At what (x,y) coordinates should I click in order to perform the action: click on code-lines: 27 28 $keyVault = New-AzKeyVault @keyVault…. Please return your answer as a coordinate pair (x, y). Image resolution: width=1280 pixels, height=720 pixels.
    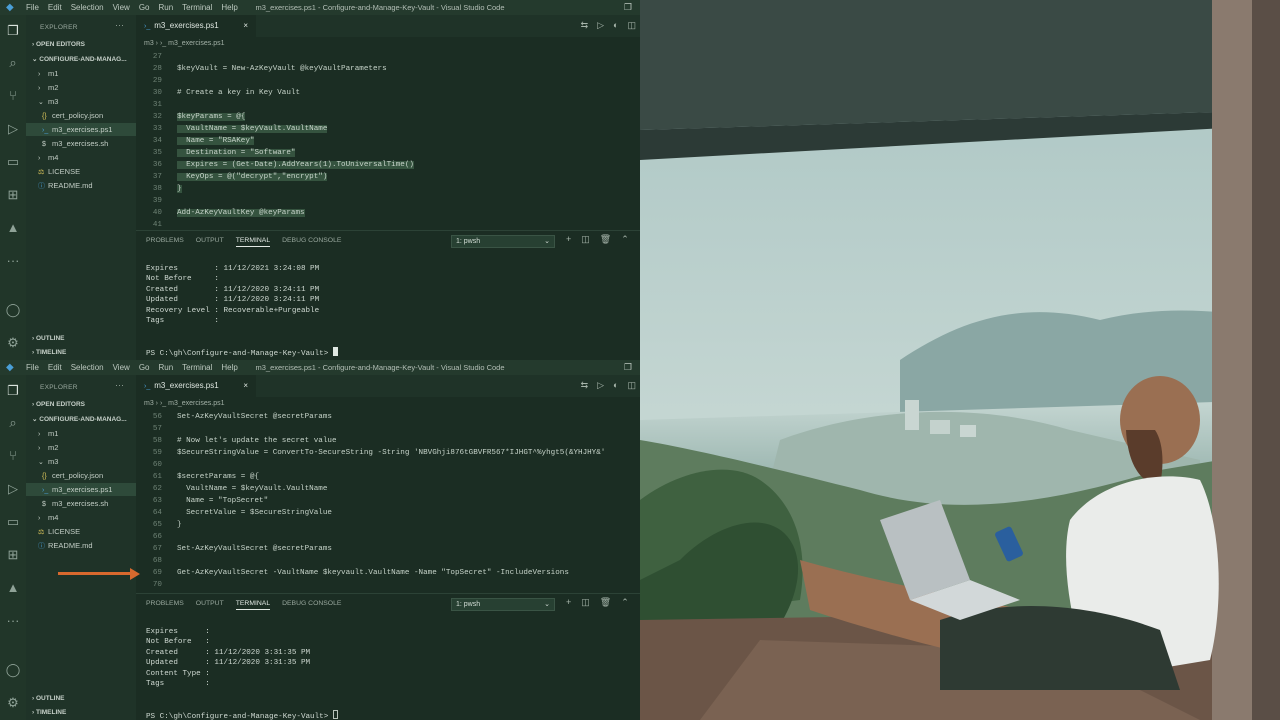
    Looking at the image, I should click on (388, 141).